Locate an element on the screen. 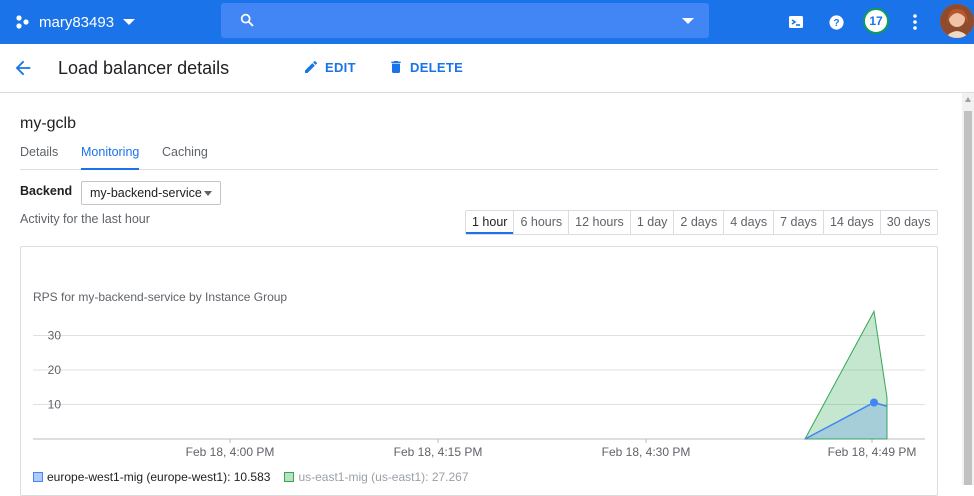  range-7-days: 7 days is located at coordinates (798, 222).